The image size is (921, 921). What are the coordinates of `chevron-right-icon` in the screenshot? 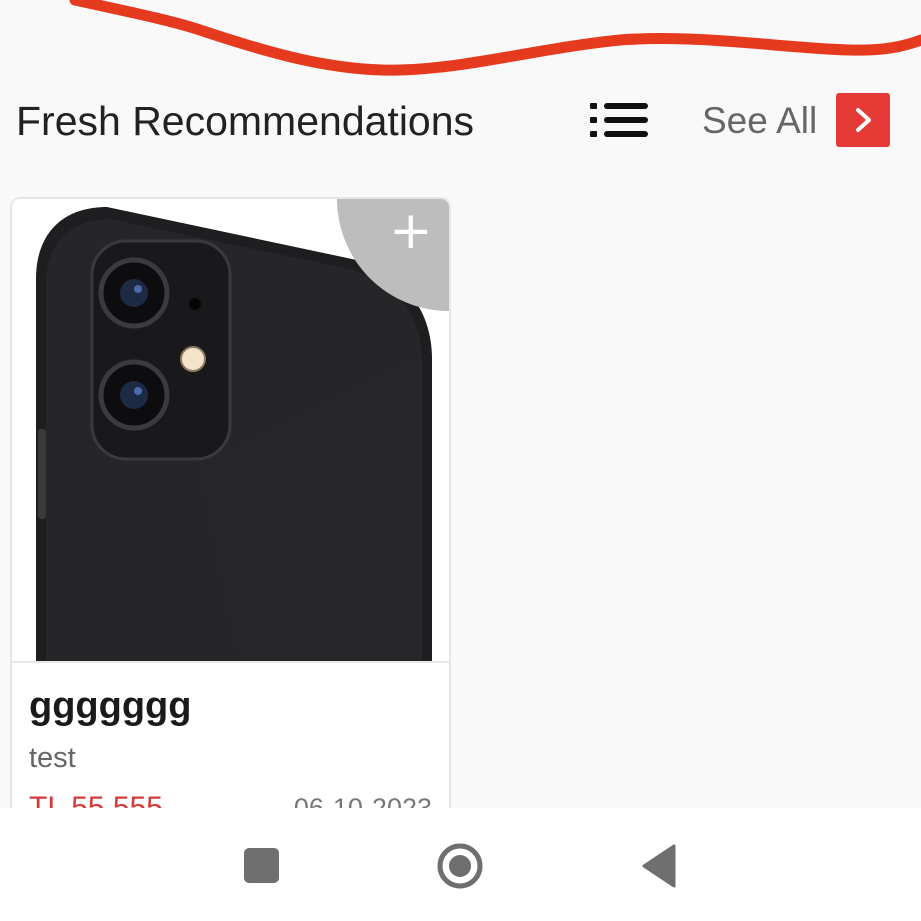 It's located at (863, 120).